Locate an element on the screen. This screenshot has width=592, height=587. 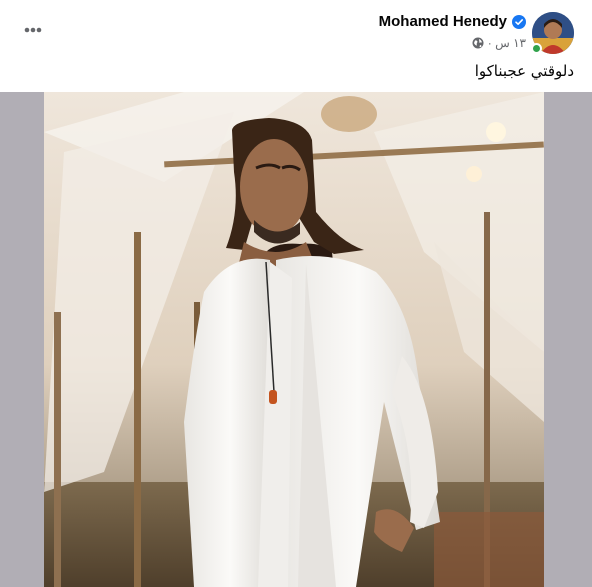
post-timestamp: ١٣ س · is located at coordinates (507, 43).